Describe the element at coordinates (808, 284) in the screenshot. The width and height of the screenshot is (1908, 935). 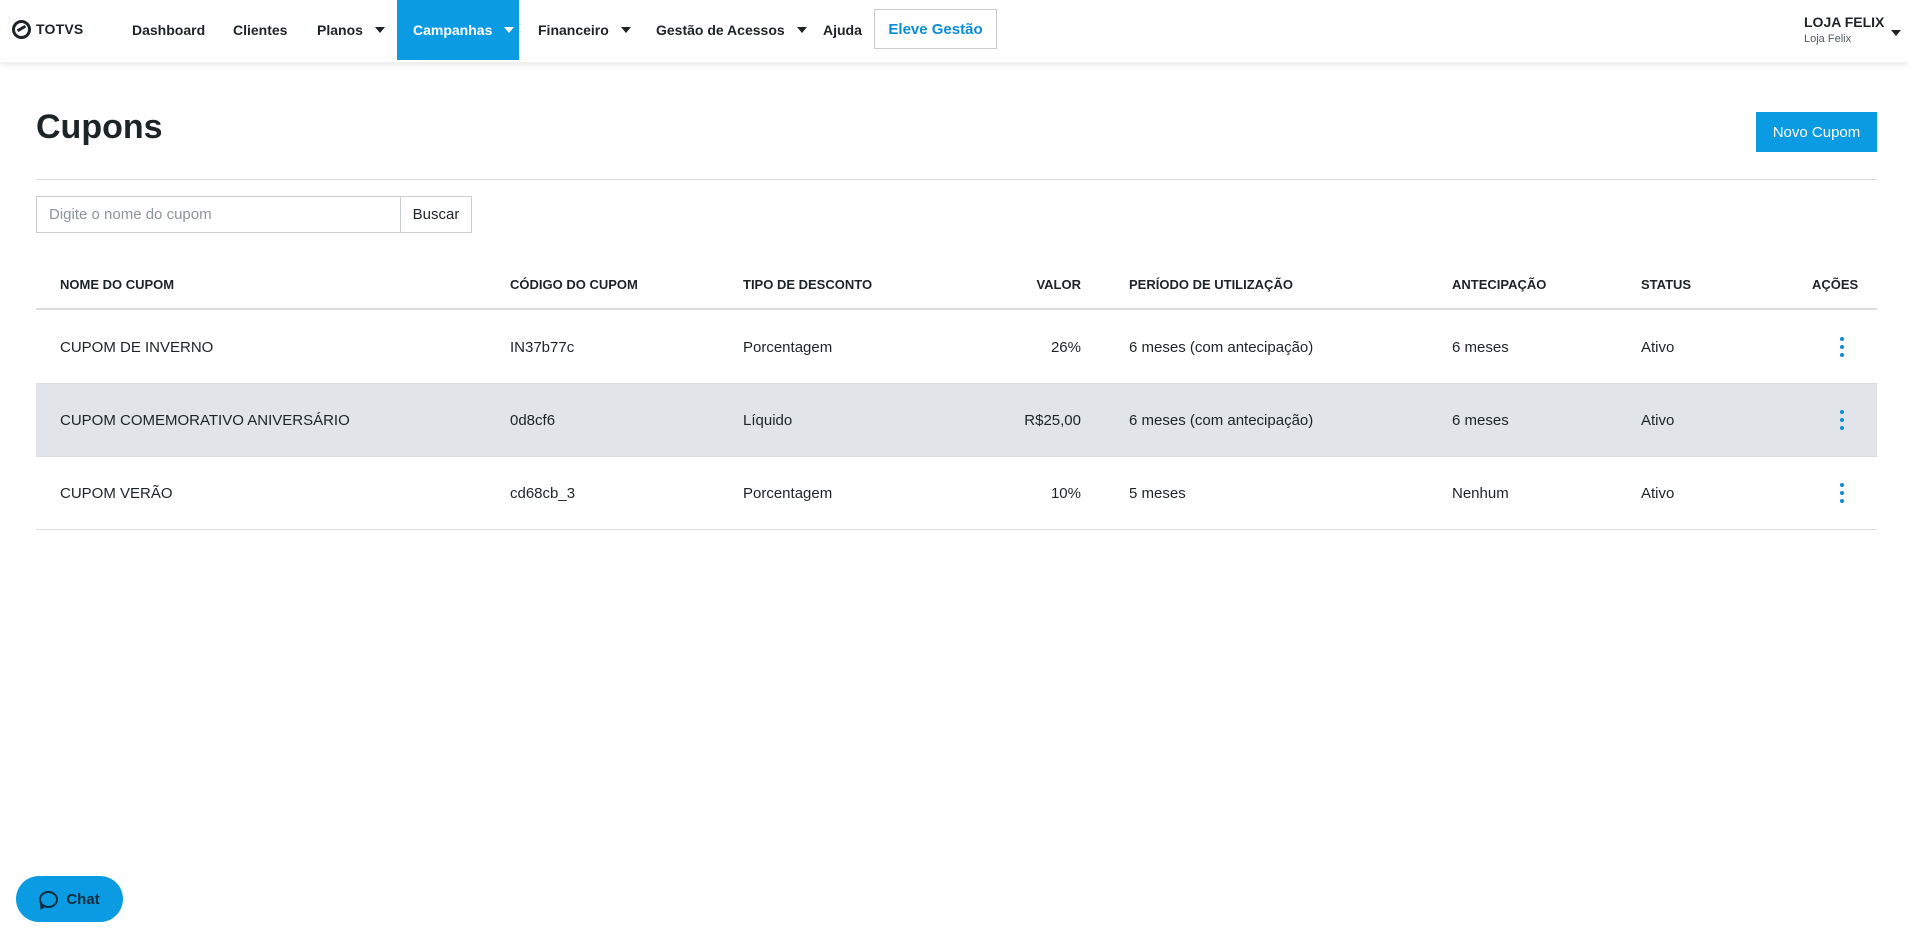
I see `header-type: TIPO DE DESCONTO` at that location.